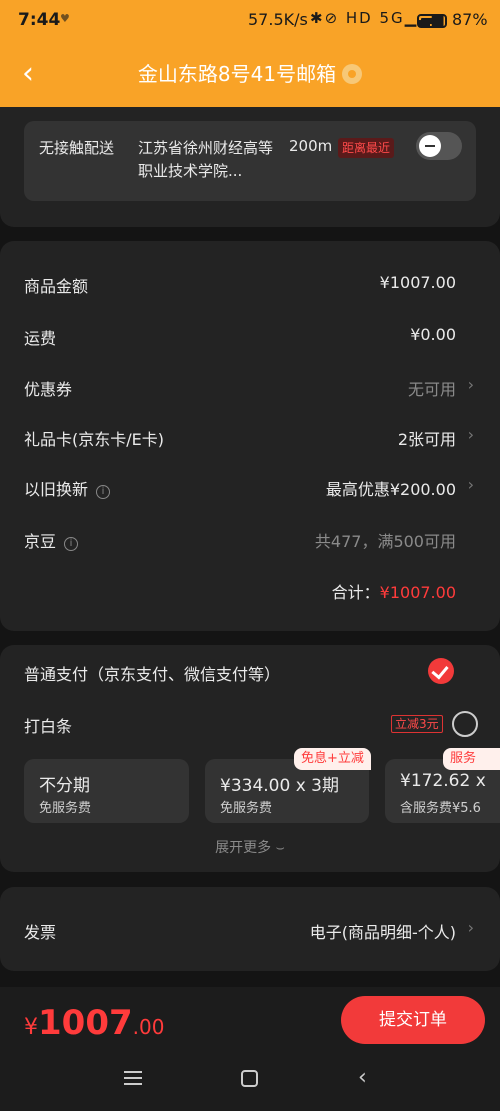 The height and width of the screenshot is (1111, 500). I want to click on expand-more-button: 展开更多 ⌣, so click(250, 847).